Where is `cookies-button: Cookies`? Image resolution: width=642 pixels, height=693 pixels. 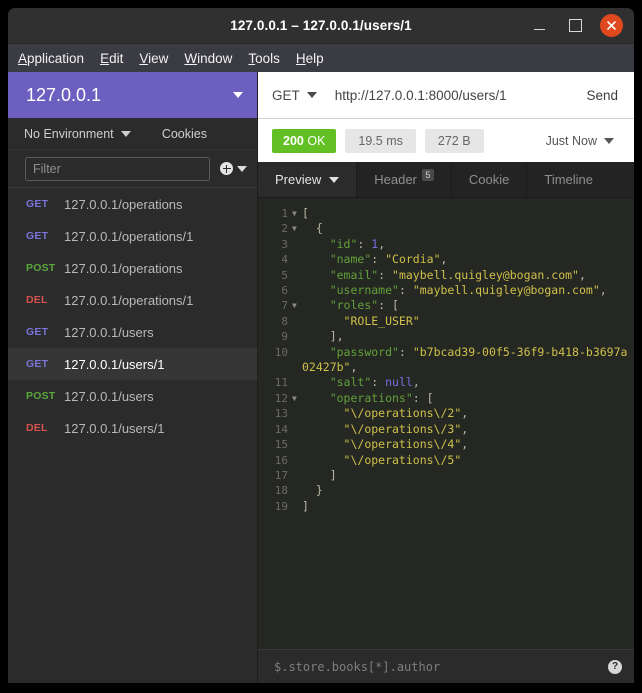
cookies-button: Cookies is located at coordinates (201, 134).